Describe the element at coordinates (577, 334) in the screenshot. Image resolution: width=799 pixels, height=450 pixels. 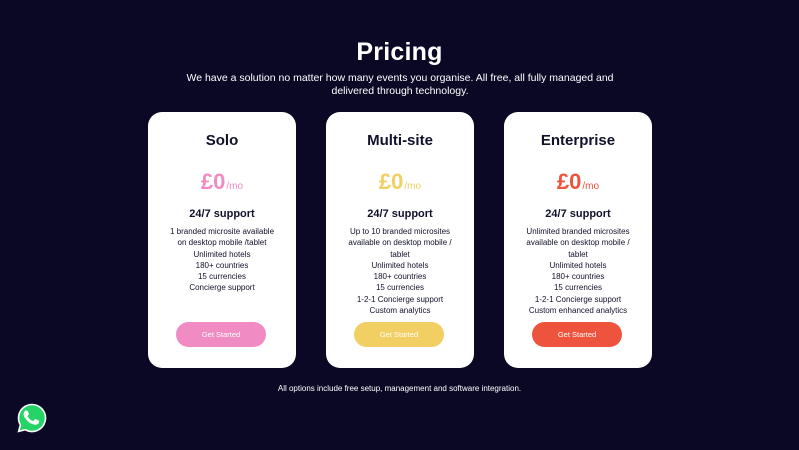
I see `get-started-button-enterprise: Get Started` at that location.